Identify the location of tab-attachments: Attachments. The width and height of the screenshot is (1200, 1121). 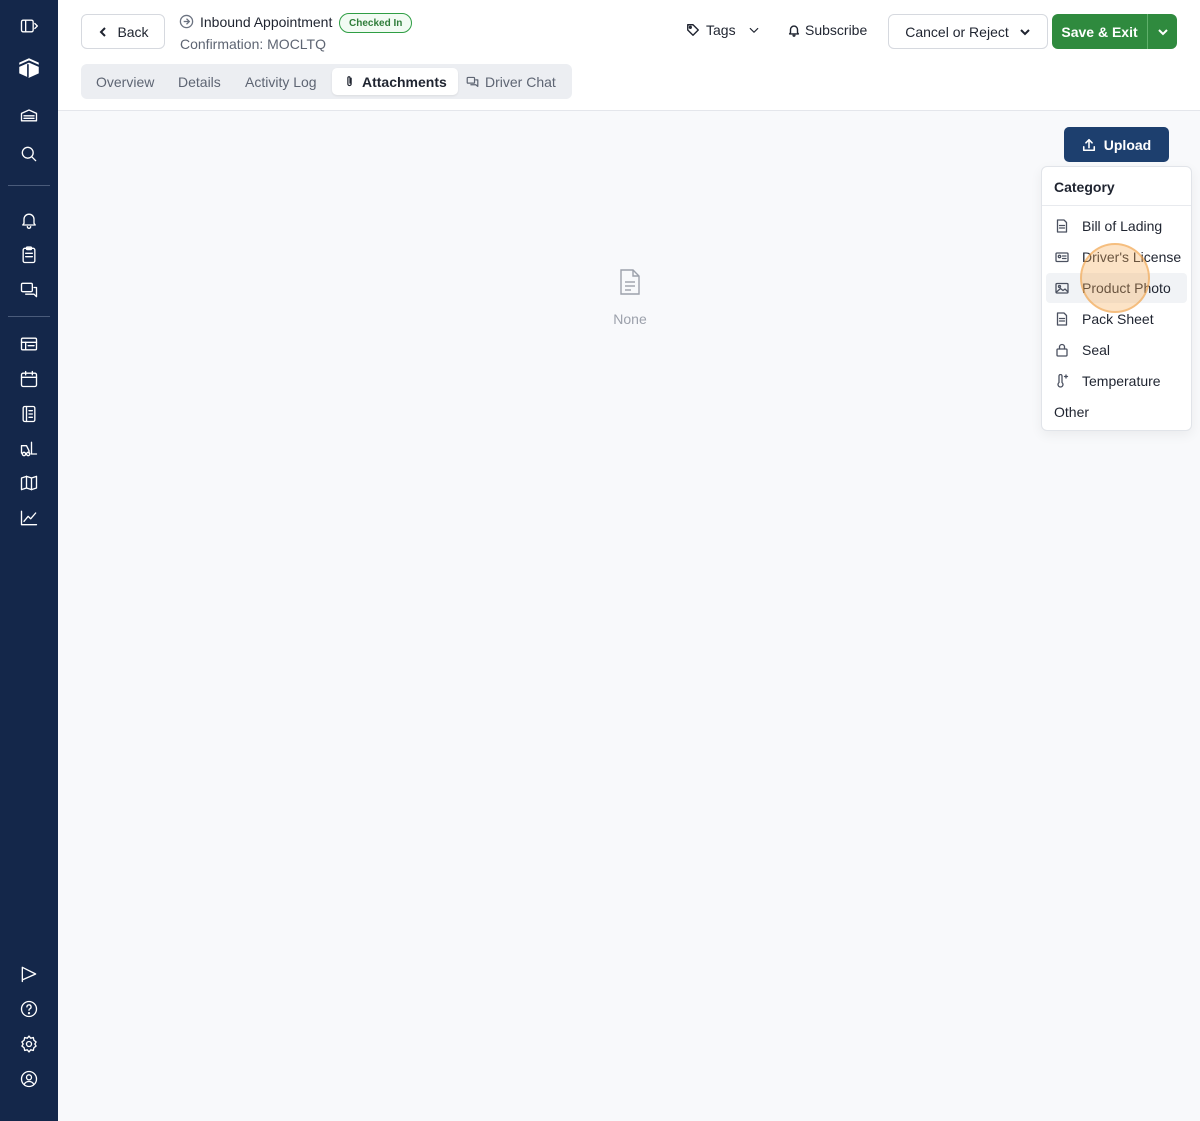
(395, 81).